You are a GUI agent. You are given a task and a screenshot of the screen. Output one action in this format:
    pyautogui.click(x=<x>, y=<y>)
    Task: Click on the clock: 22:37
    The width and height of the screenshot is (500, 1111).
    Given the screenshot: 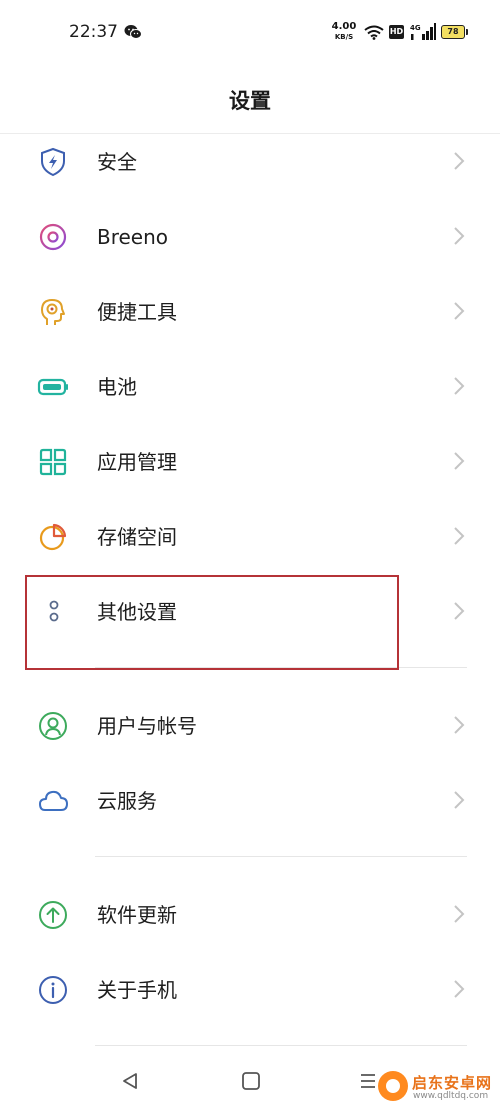 What is the action you would take?
    pyautogui.click(x=93, y=32)
    